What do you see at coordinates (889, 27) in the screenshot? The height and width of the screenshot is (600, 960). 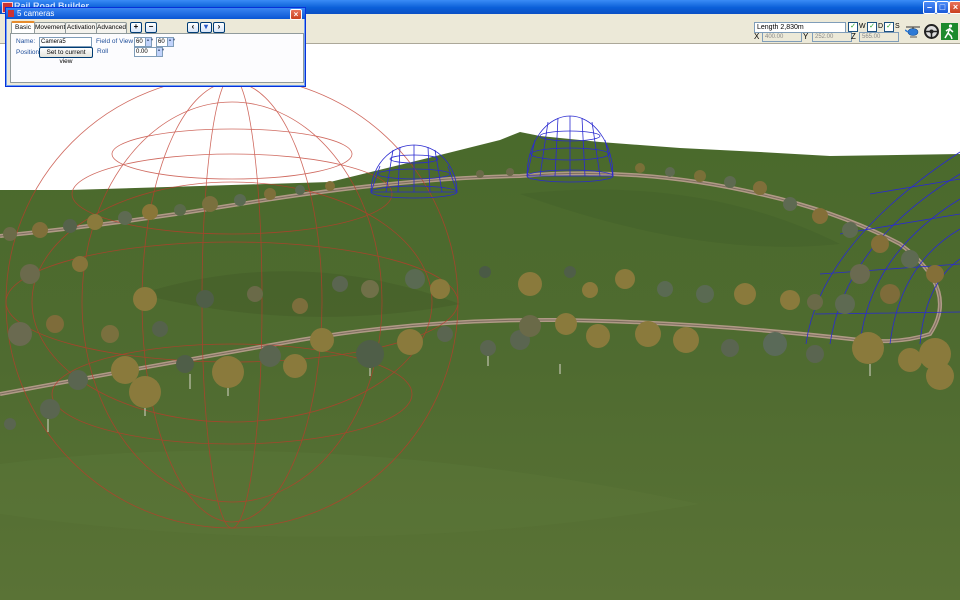 I see `s-checkbox: ✓` at bounding box center [889, 27].